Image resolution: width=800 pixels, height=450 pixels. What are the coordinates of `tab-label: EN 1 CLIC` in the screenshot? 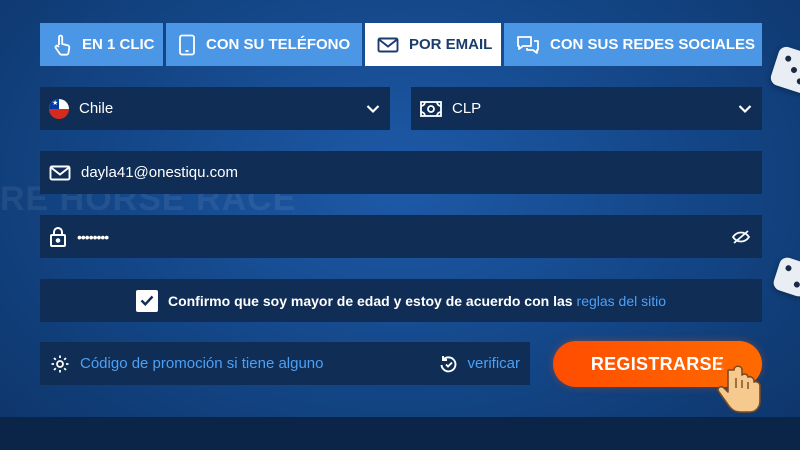 It's located at (118, 44).